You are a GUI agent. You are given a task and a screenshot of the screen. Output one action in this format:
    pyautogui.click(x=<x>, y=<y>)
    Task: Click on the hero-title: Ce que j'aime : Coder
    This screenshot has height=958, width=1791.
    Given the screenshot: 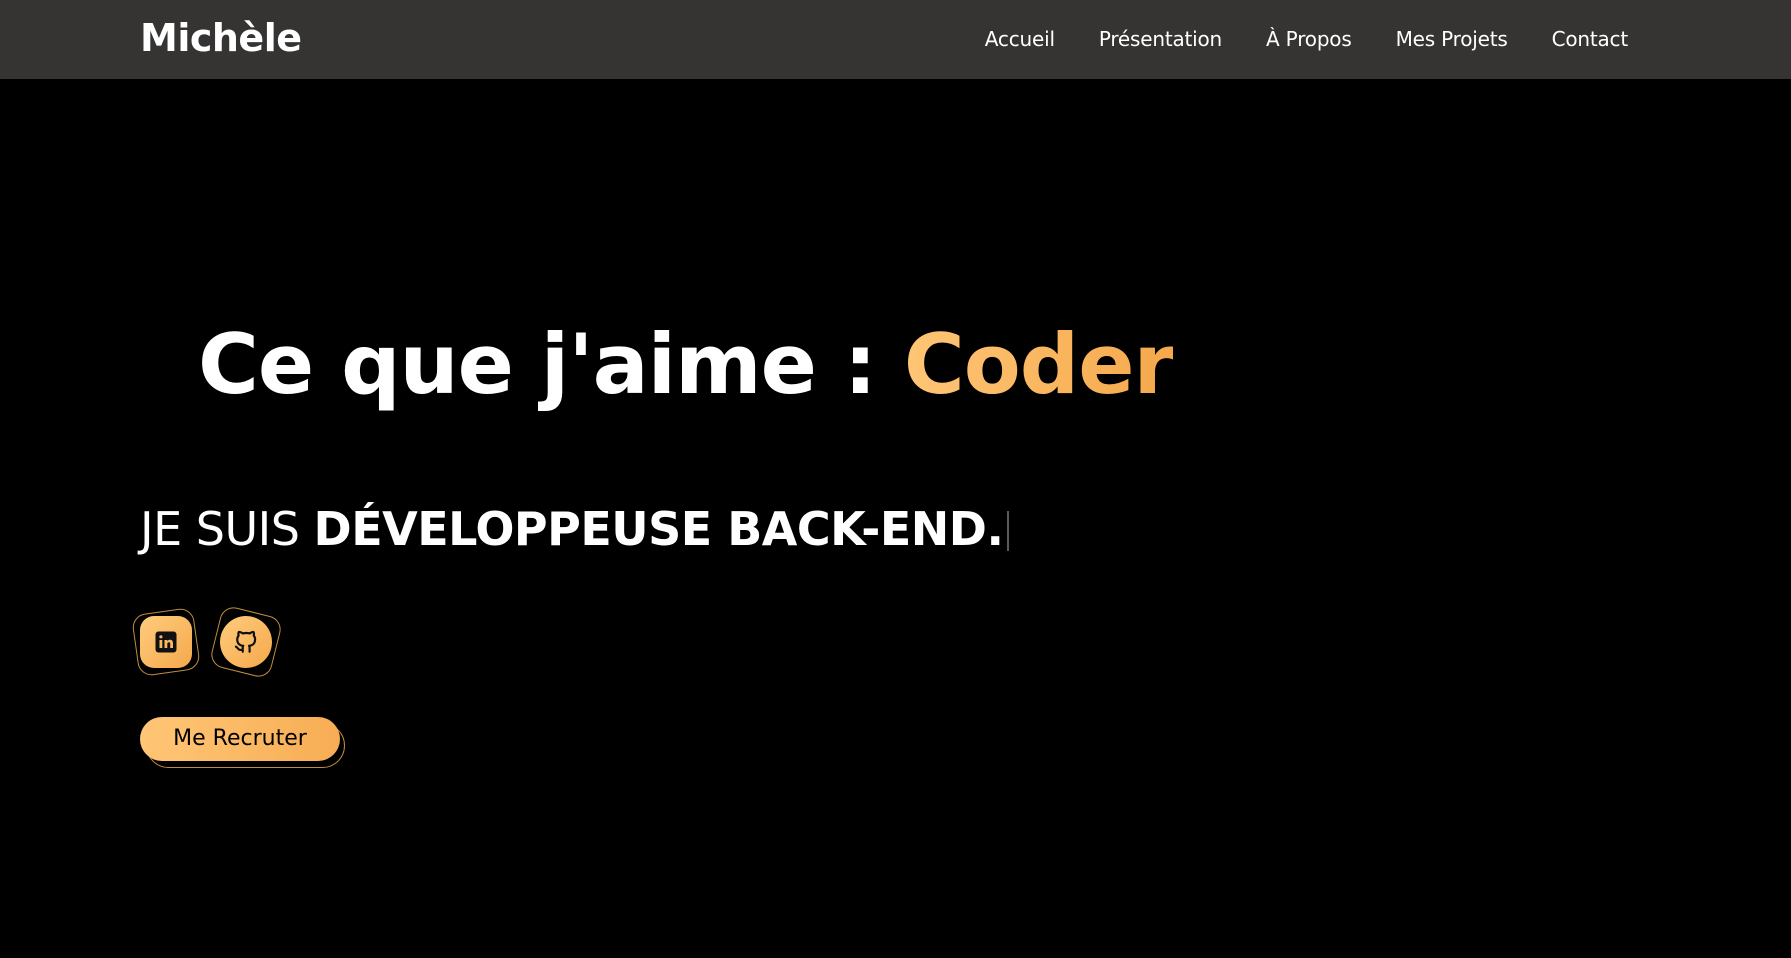 What is the action you would take?
    pyautogui.click(x=686, y=365)
    